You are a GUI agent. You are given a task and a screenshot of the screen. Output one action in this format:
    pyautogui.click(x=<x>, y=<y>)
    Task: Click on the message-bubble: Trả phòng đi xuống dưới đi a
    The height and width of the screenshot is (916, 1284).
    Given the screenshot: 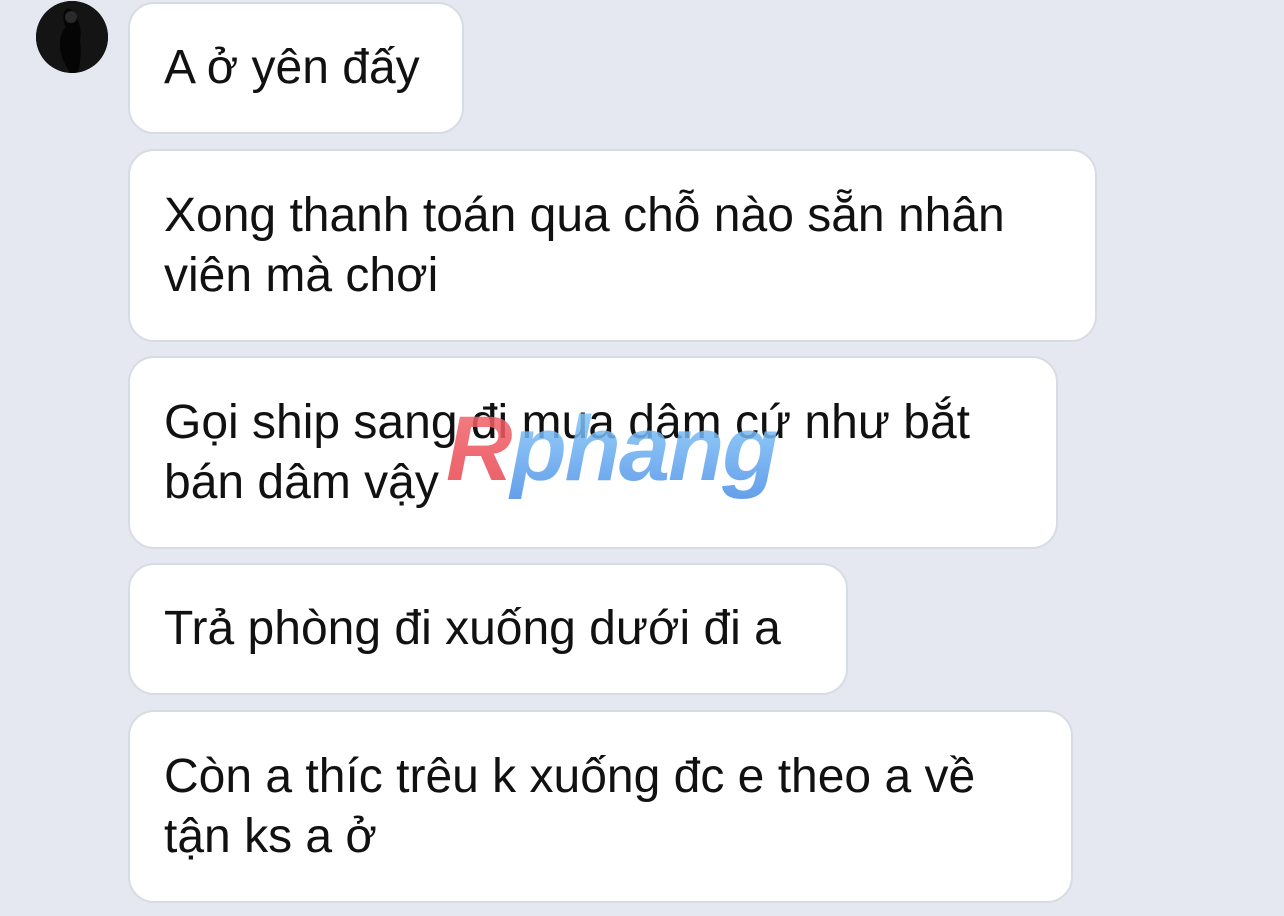 What is the action you would take?
    pyautogui.click(x=488, y=629)
    